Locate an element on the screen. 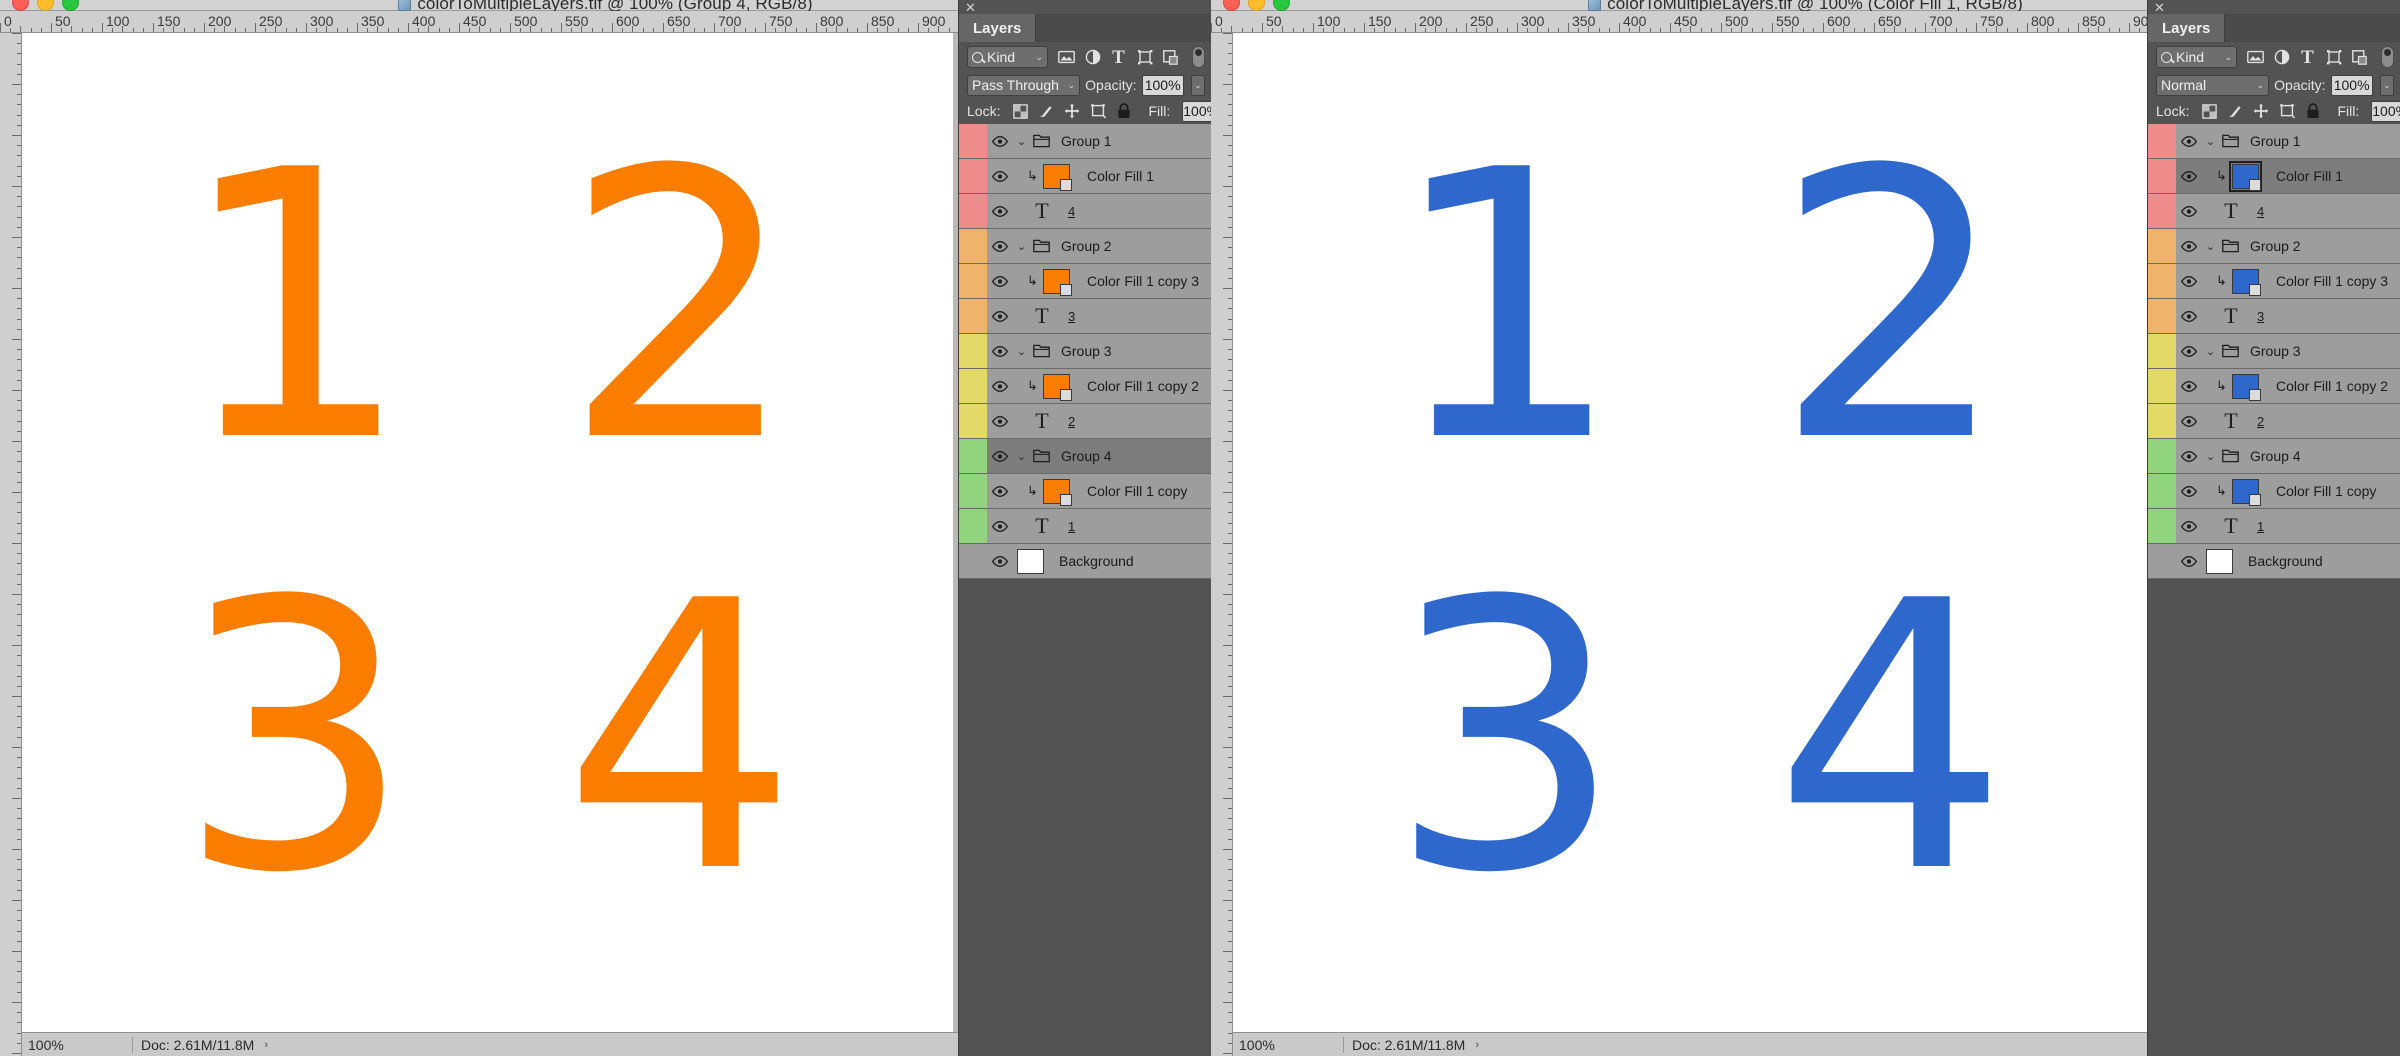  fill-input: 100% is located at coordinates (1196, 111).